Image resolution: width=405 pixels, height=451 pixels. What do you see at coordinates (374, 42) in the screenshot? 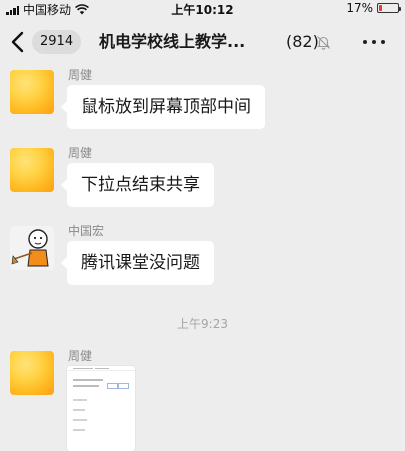
I see `more-options-icon` at bounding box center [374, 42].